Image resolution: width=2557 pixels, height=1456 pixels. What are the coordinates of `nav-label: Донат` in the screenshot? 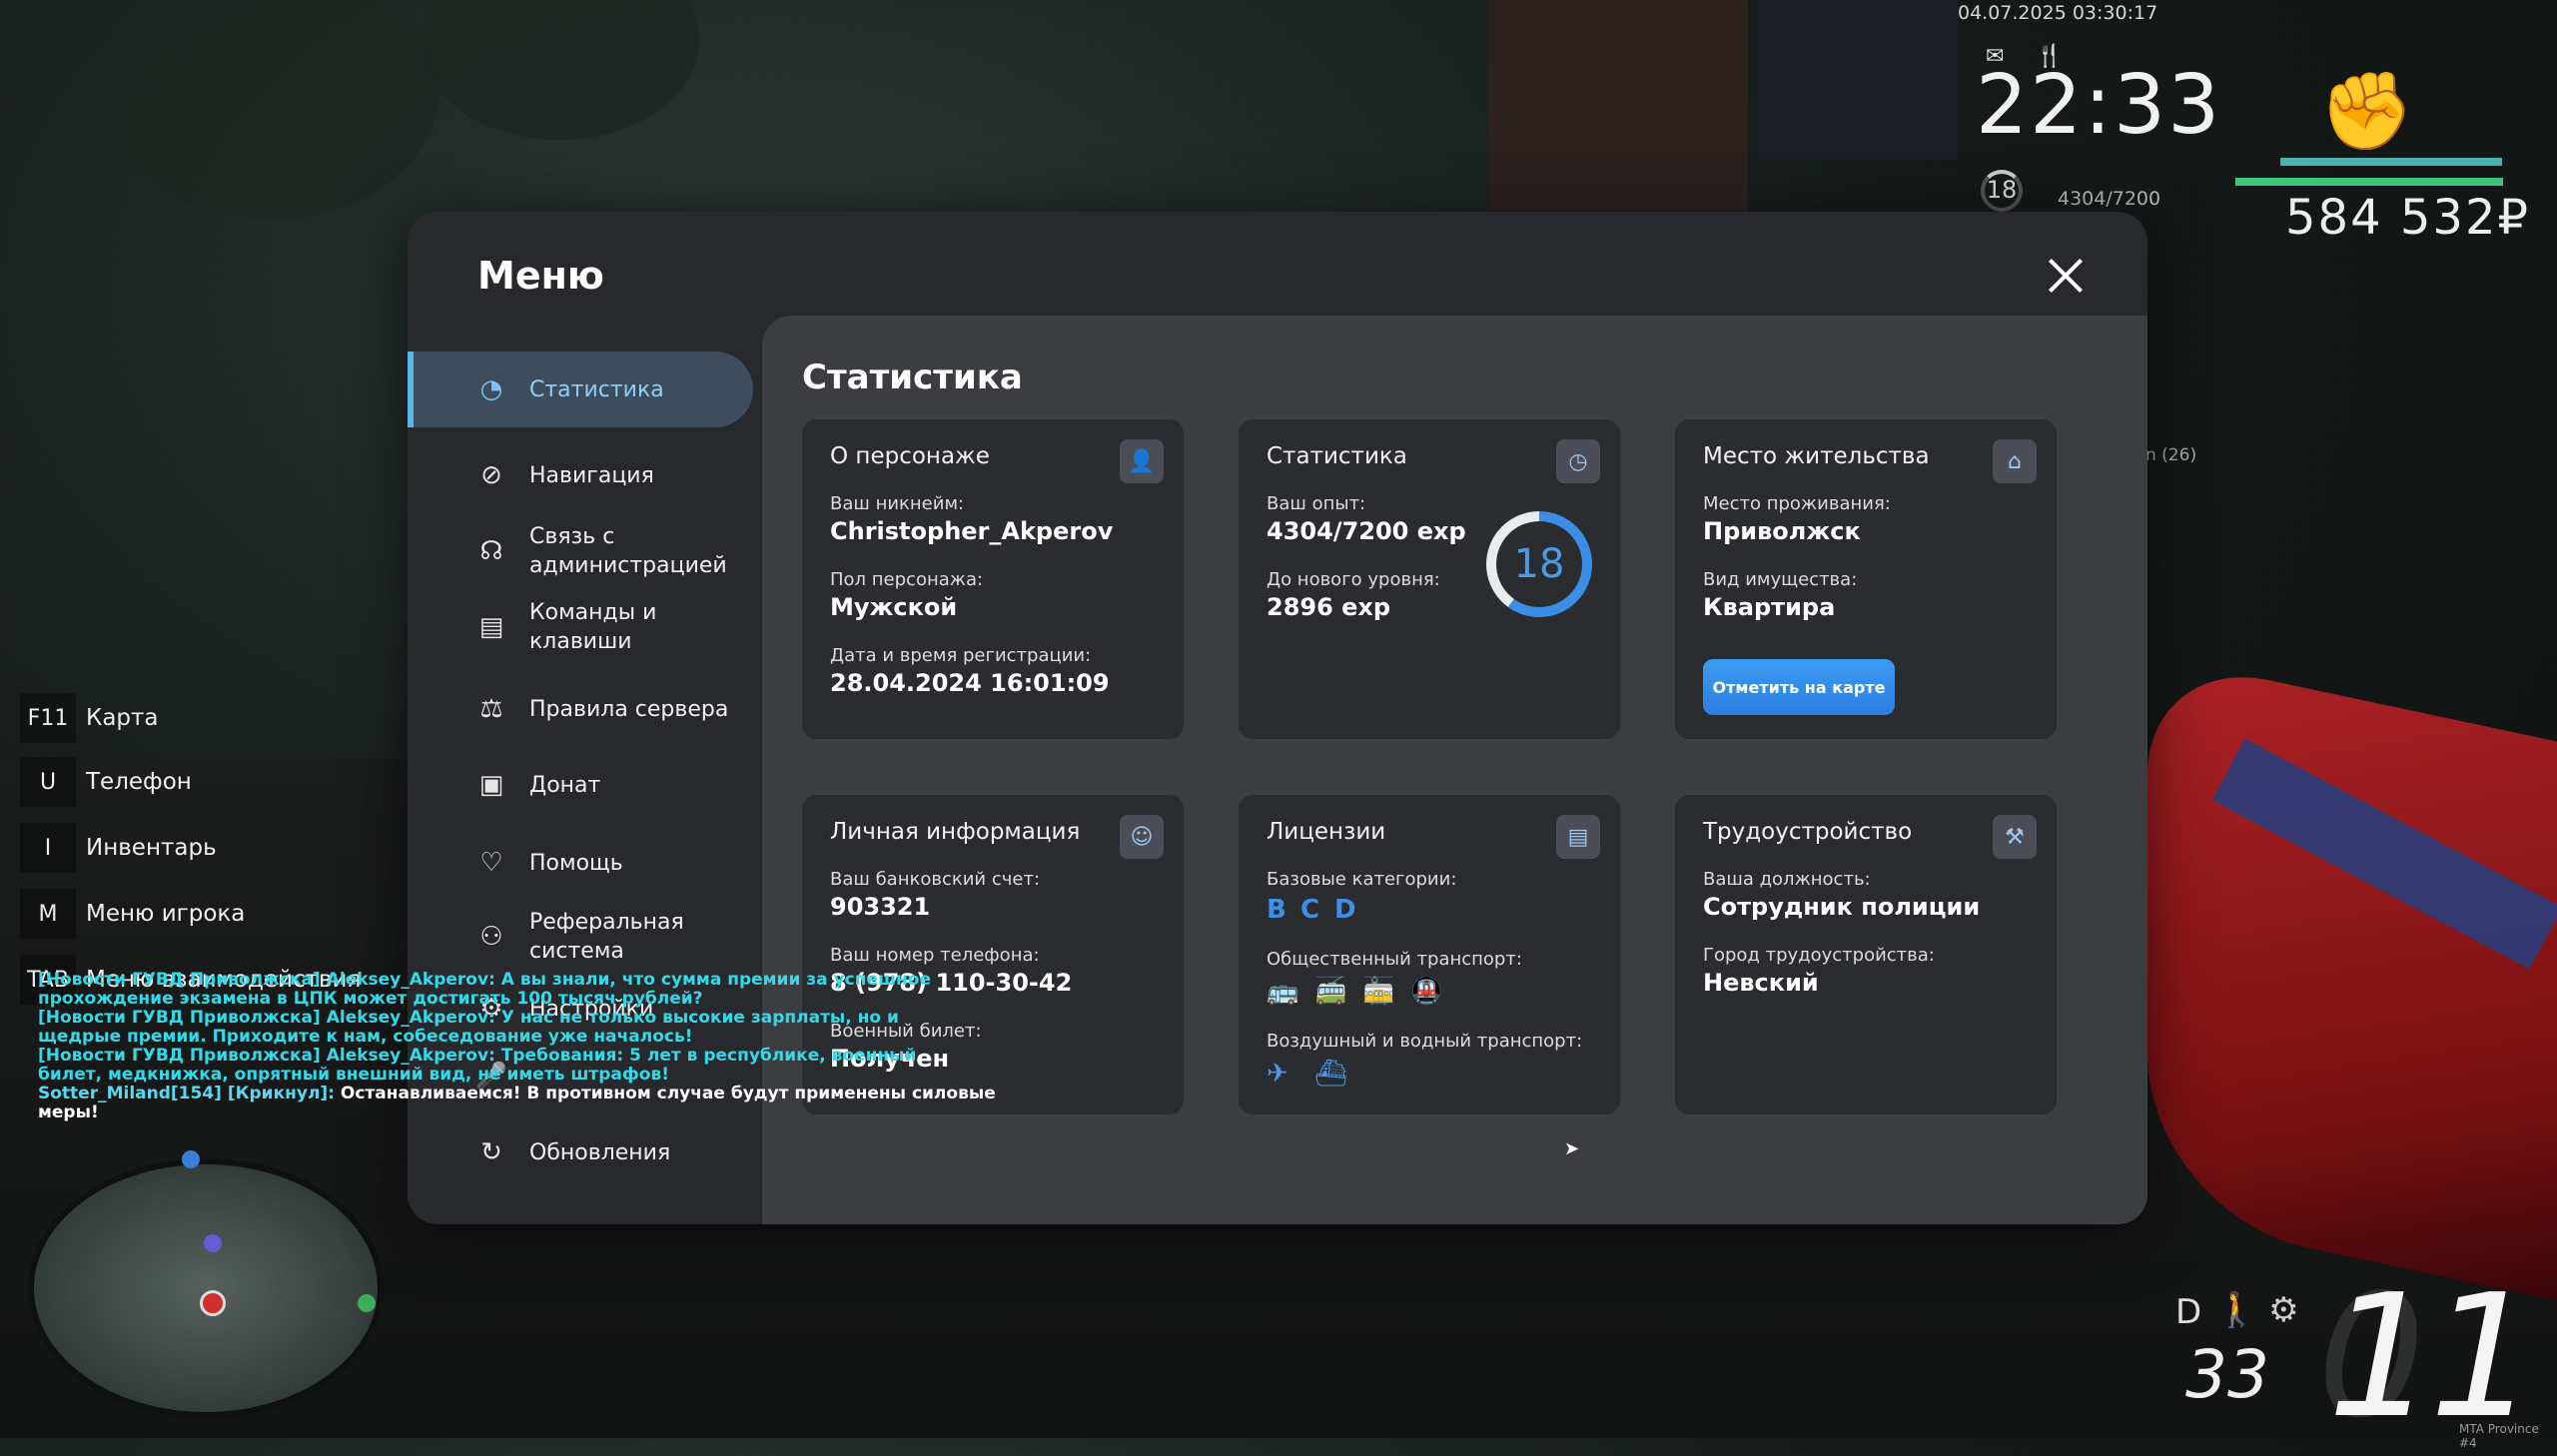 It's located at (565, 785).